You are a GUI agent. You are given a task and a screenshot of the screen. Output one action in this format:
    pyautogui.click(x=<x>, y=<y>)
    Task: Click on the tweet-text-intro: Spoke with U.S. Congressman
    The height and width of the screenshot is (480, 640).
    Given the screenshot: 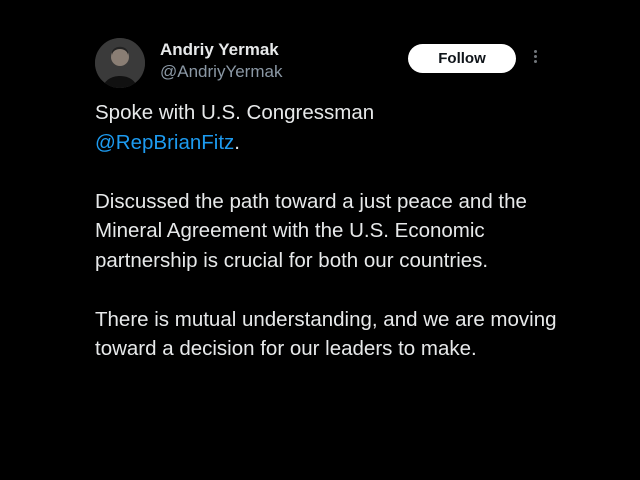 What is the action you would take?
    pyautogui.click(x=235, y=112)
    